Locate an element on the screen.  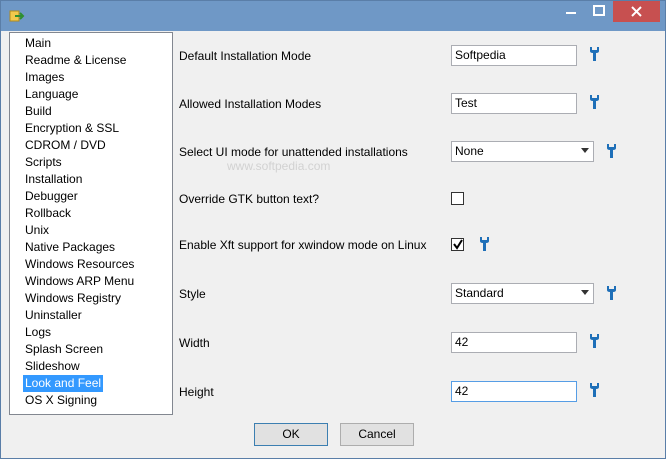
style-select: Standard is located at coordinates (522, 293).